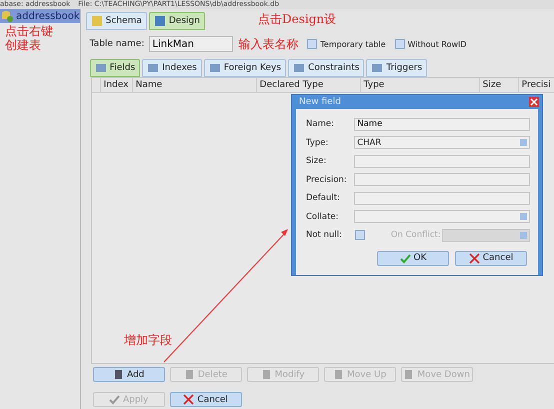 Image resolution: width=554 pixels, height=409 pixels. I want to click on field-label: Name:, so click(320, 124).